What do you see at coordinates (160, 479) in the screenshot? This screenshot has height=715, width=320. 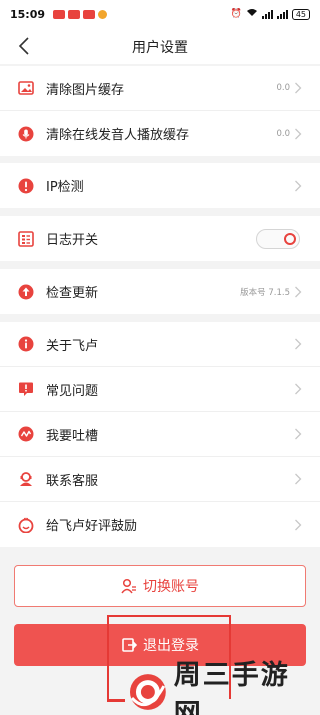 I see `customer-service-row: 联系客服` at bounding box center [160, 479].